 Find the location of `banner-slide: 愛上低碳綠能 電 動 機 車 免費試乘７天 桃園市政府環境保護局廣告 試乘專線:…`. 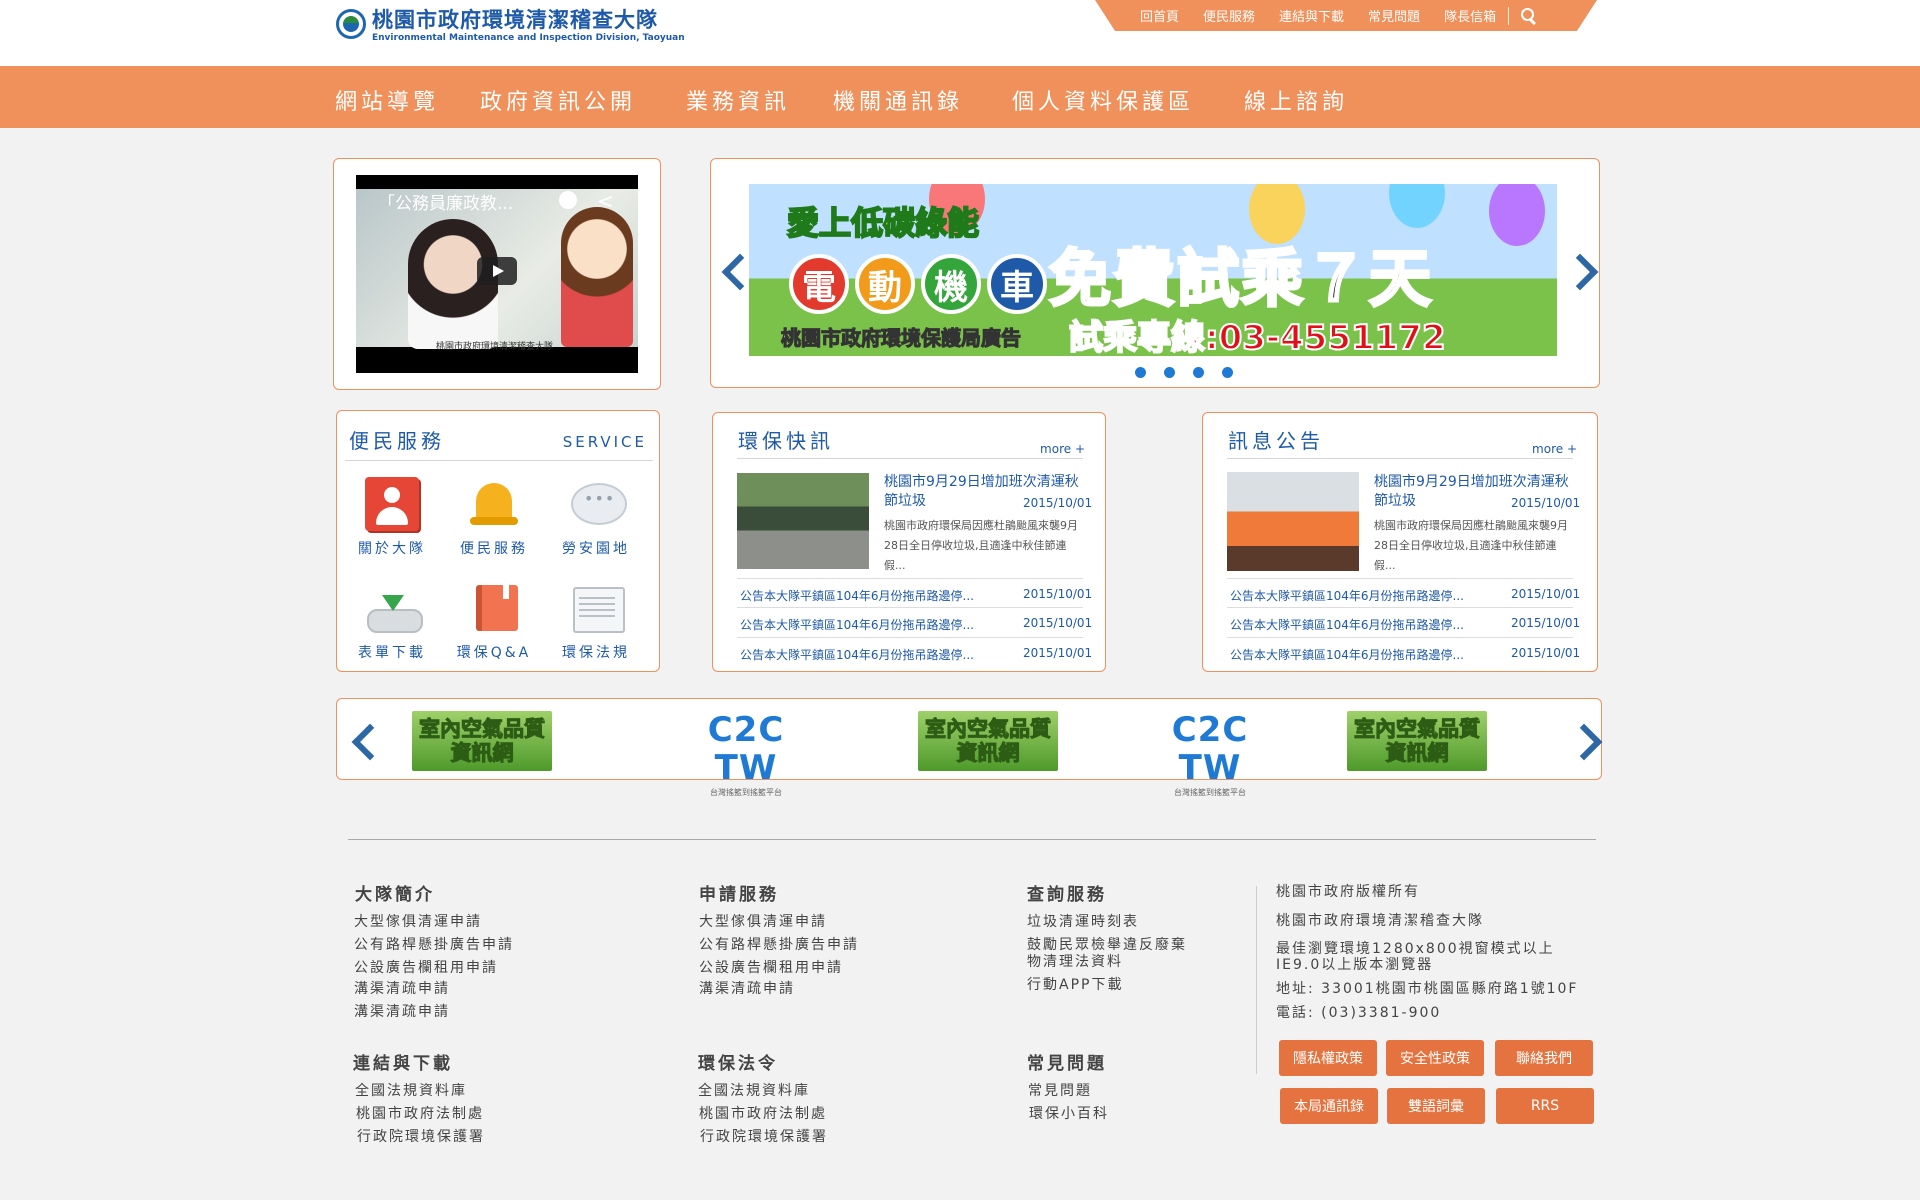

banner-slide: 愛上低碳綠能 電 動 機 車 免費試乘７天 桃園市政府環境保護局廣告 試乘專線:… is located at coordinates (1153, 270).